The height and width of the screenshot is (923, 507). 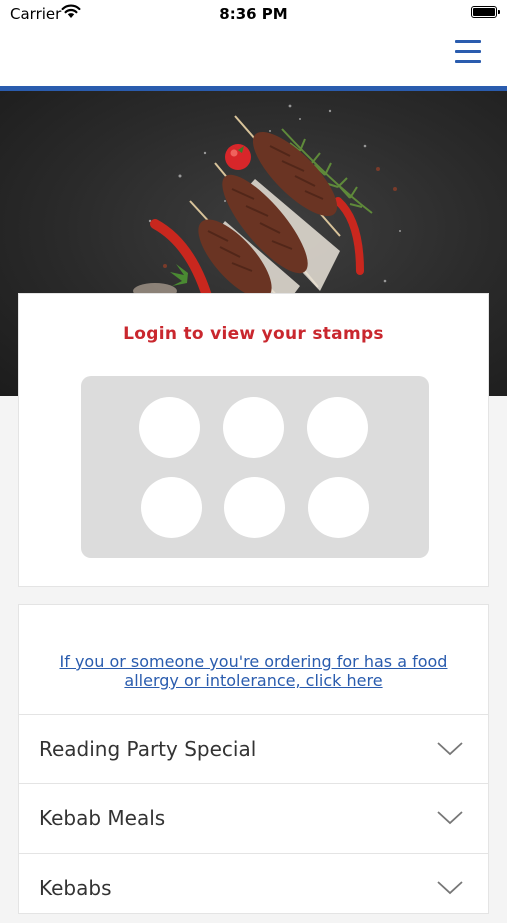 What do you see at coordinates (102, 818) in the screenshot?
I see `category-label: Kebab Meals` at bounding box center [102, 818].